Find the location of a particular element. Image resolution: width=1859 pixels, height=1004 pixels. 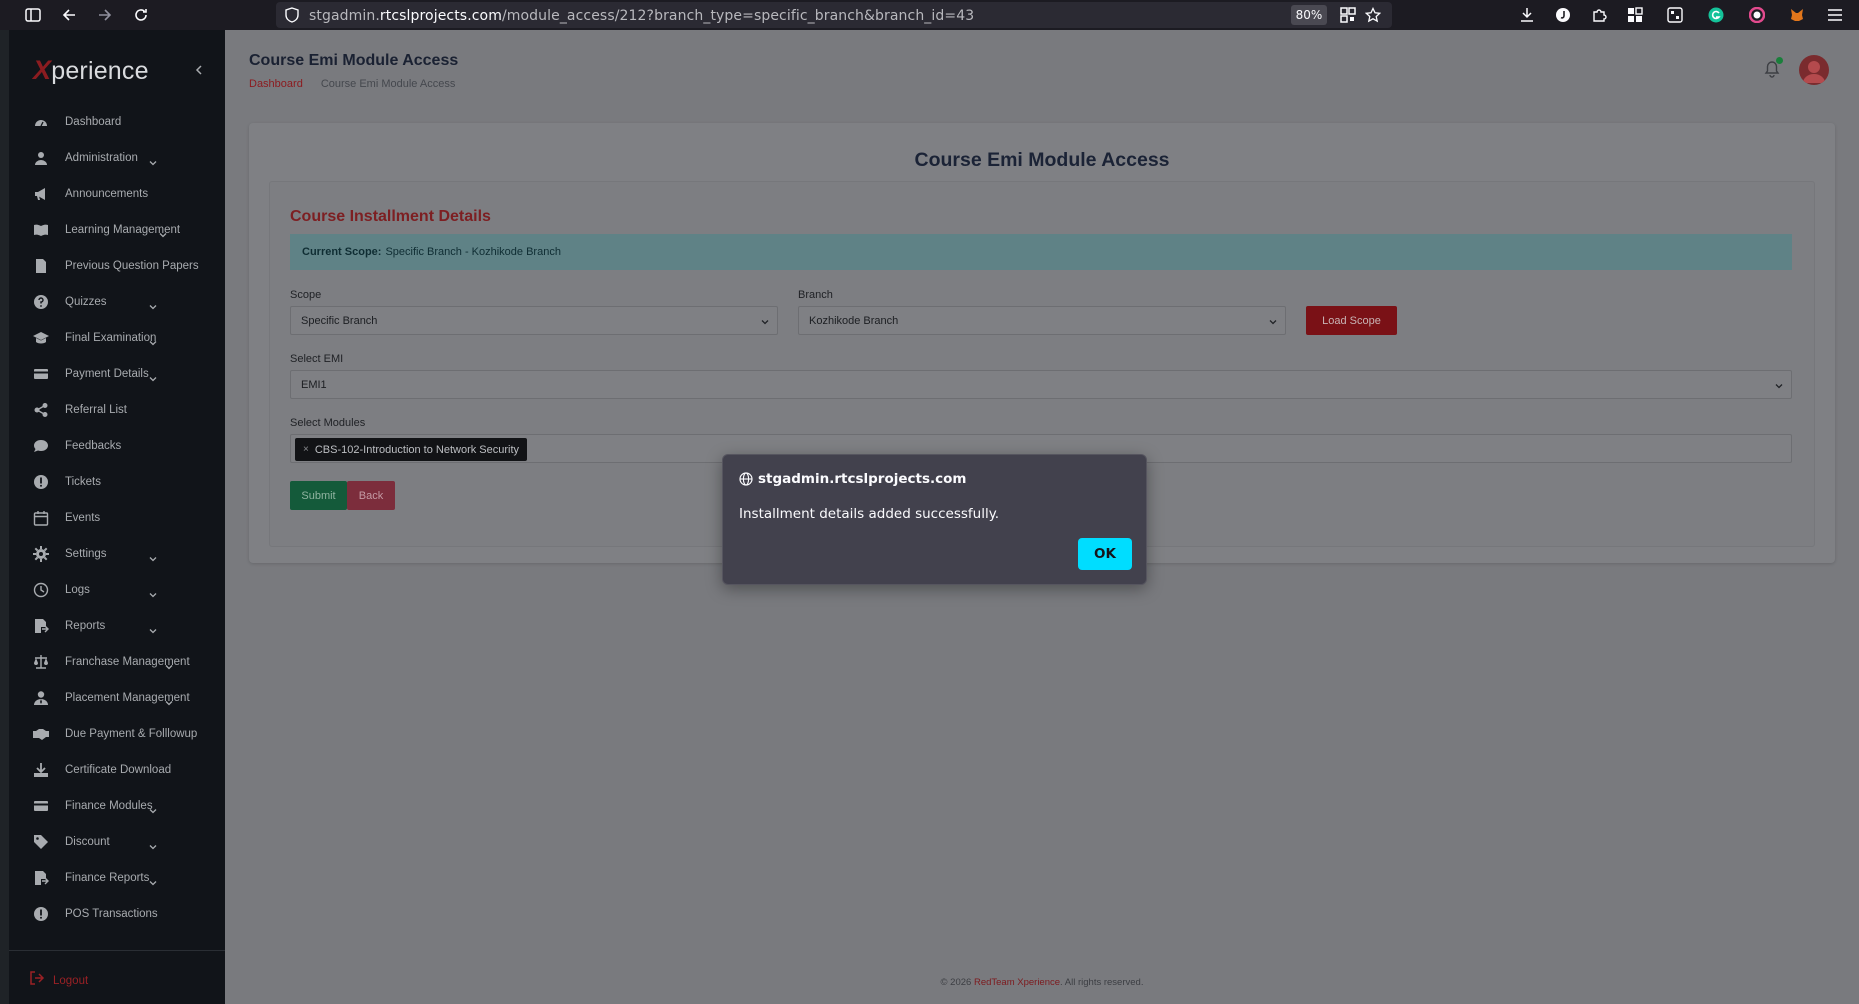

sidebar-toggle-icon is located at coordinates (33, 15).